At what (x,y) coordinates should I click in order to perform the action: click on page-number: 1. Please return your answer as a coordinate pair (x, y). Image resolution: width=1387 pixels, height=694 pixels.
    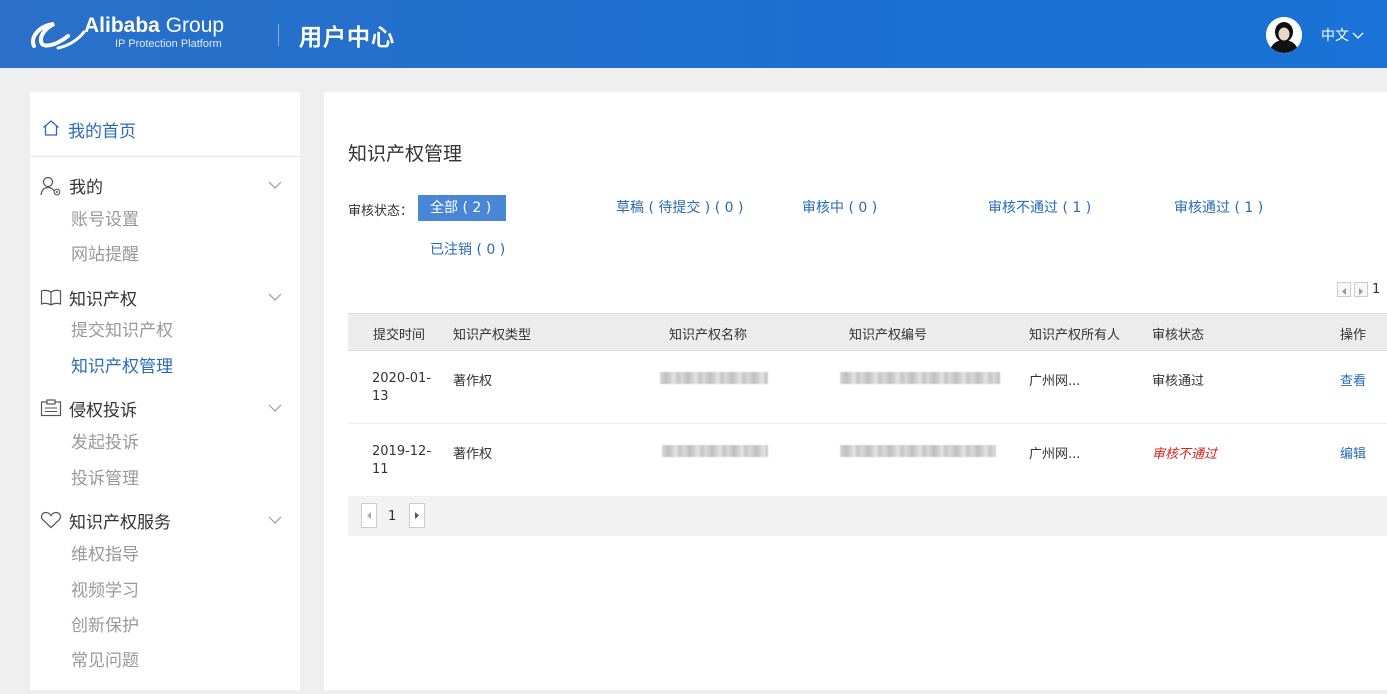
    Looking at the image, I should click on (392, 516).